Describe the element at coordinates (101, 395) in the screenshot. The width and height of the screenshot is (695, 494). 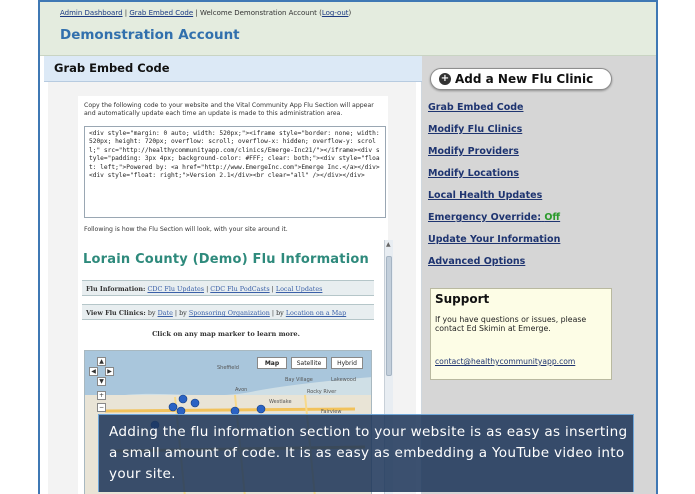
I see `zoom-in-icon: +` at that location.